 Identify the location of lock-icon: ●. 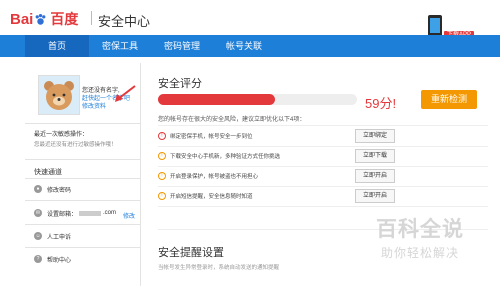
(38, 189).